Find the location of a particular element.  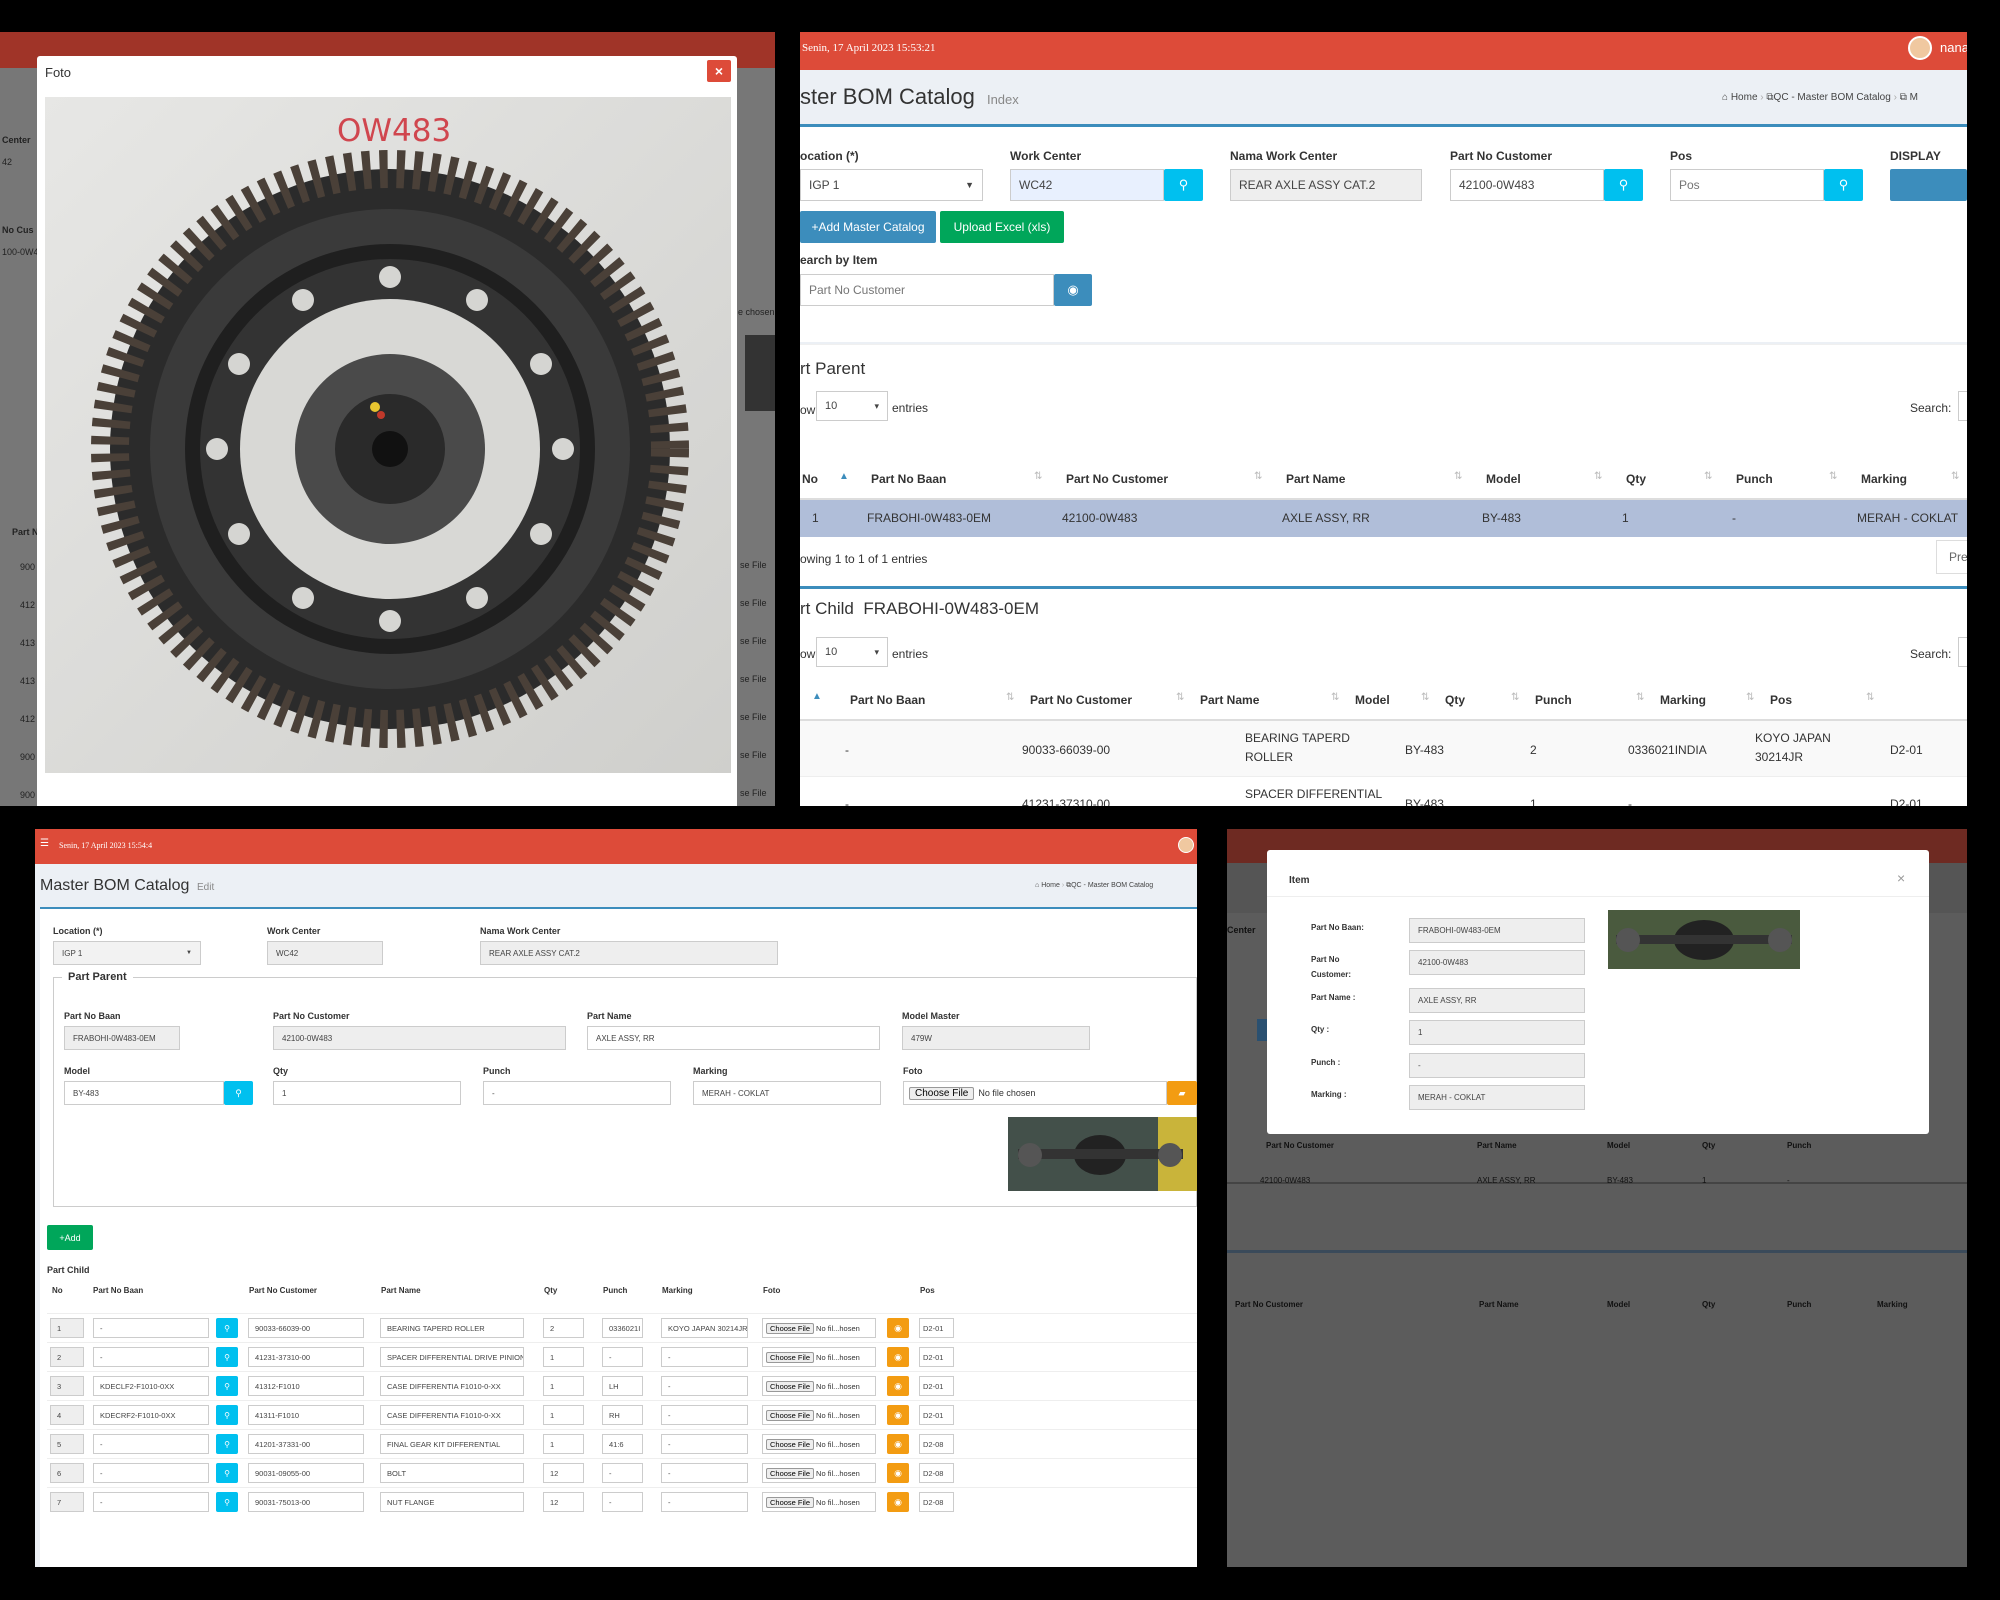

punch-input: RH is located at coordinates (622, 1415).